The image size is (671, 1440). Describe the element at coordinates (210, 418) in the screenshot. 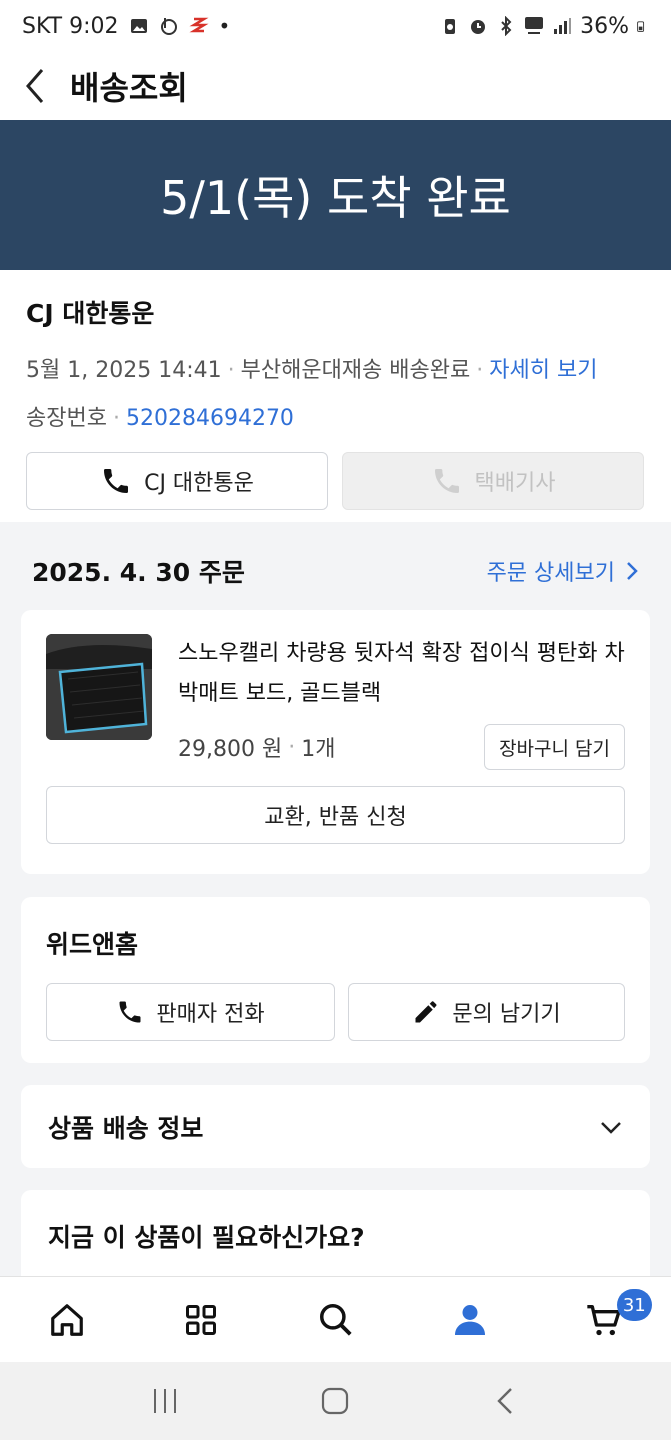

I see `invoice-number-link: 520284694270` at that location.